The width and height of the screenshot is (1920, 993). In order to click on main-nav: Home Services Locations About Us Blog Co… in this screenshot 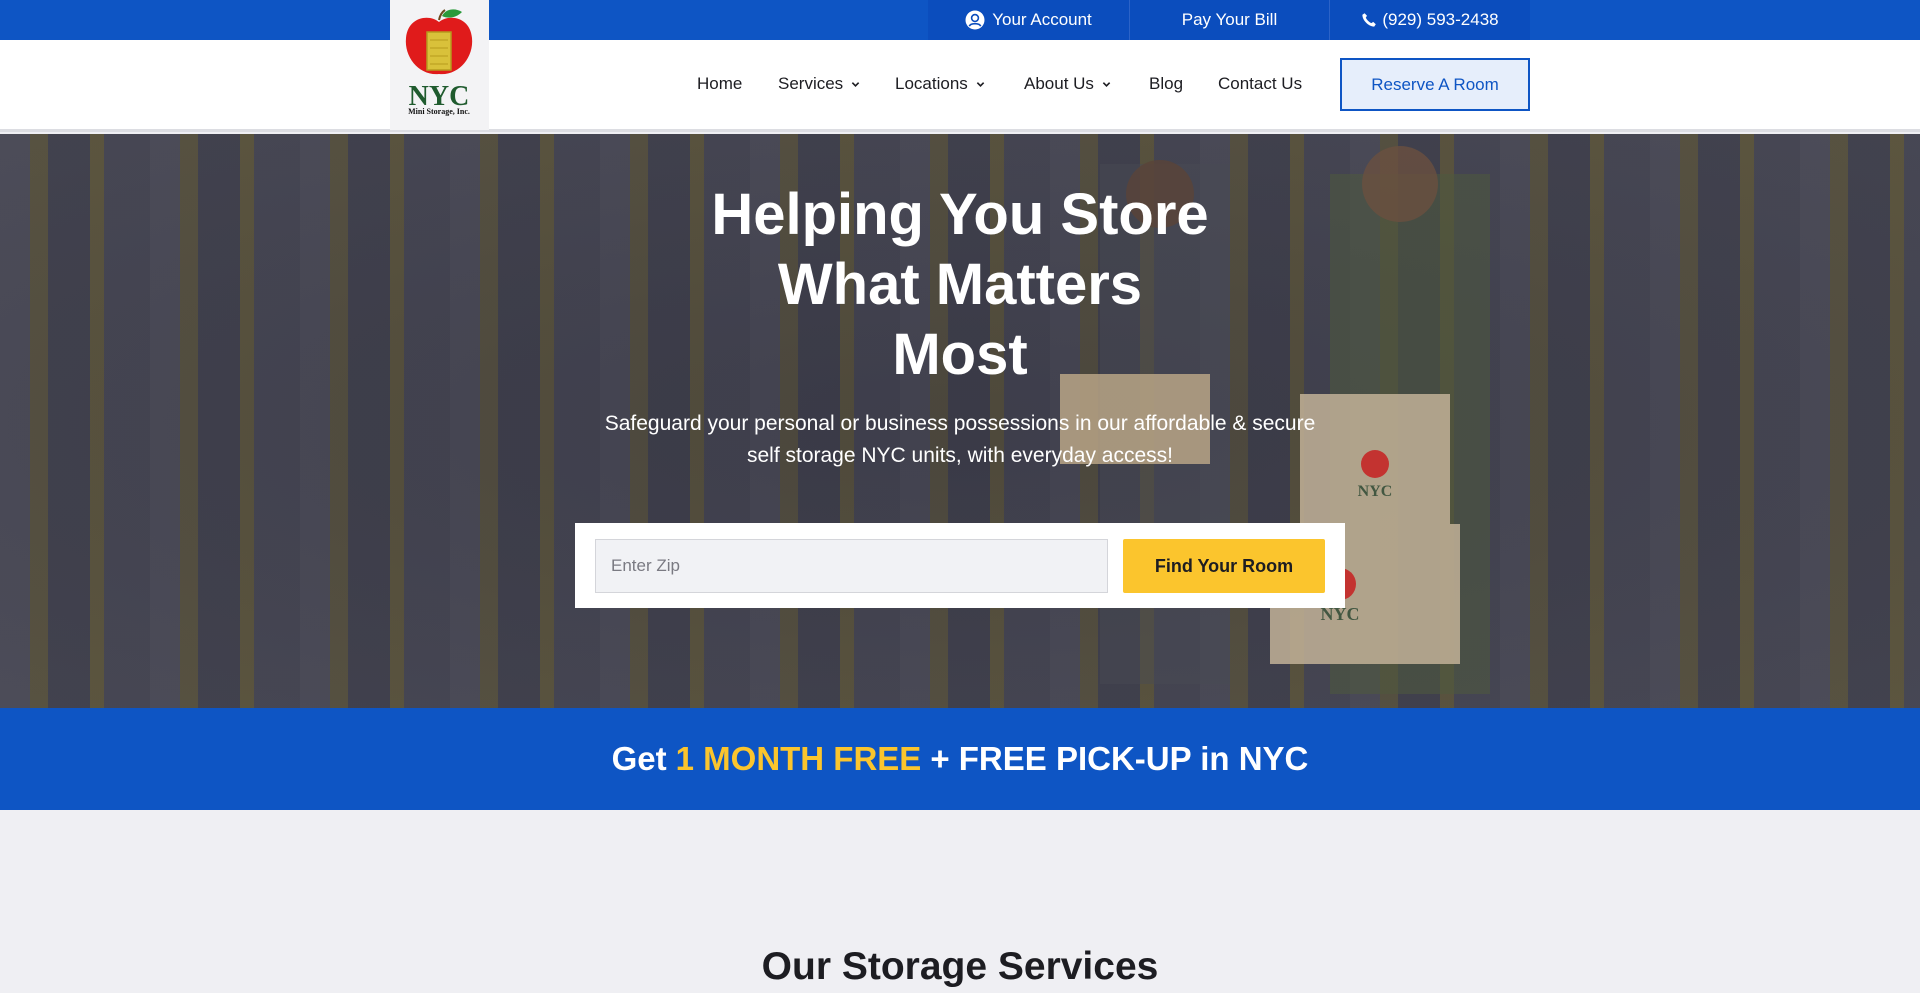, I will do `click(960, 86)`.